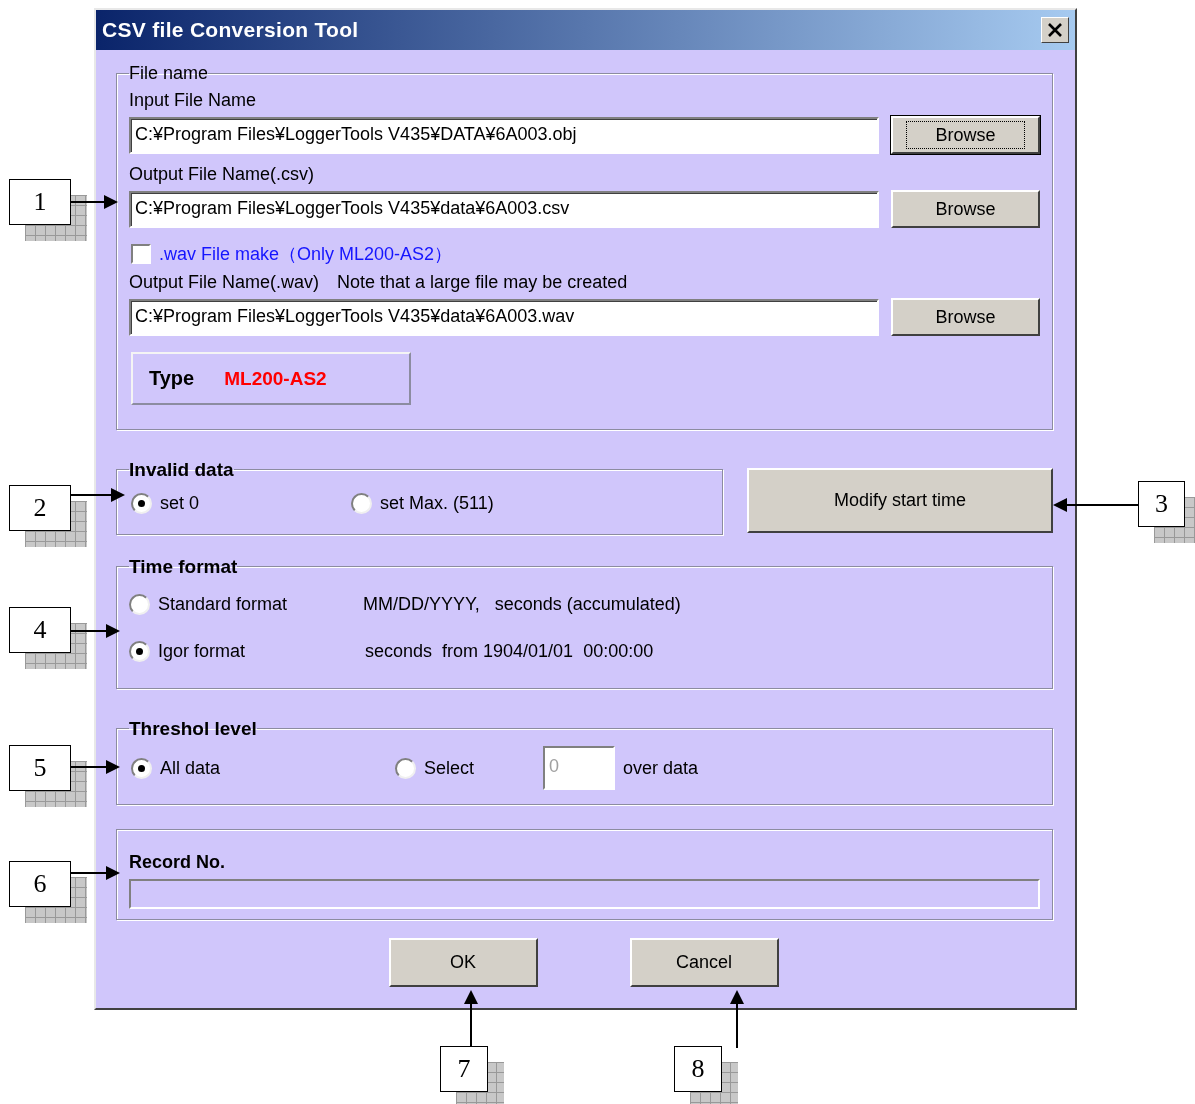 This screenshot has height=1104, width=1195. What do you see at coordinates (585, 254) in the screenshot?
I see `checkbox: .wav File make（Only ML200-AS2）` at bounding box center [585, 254].